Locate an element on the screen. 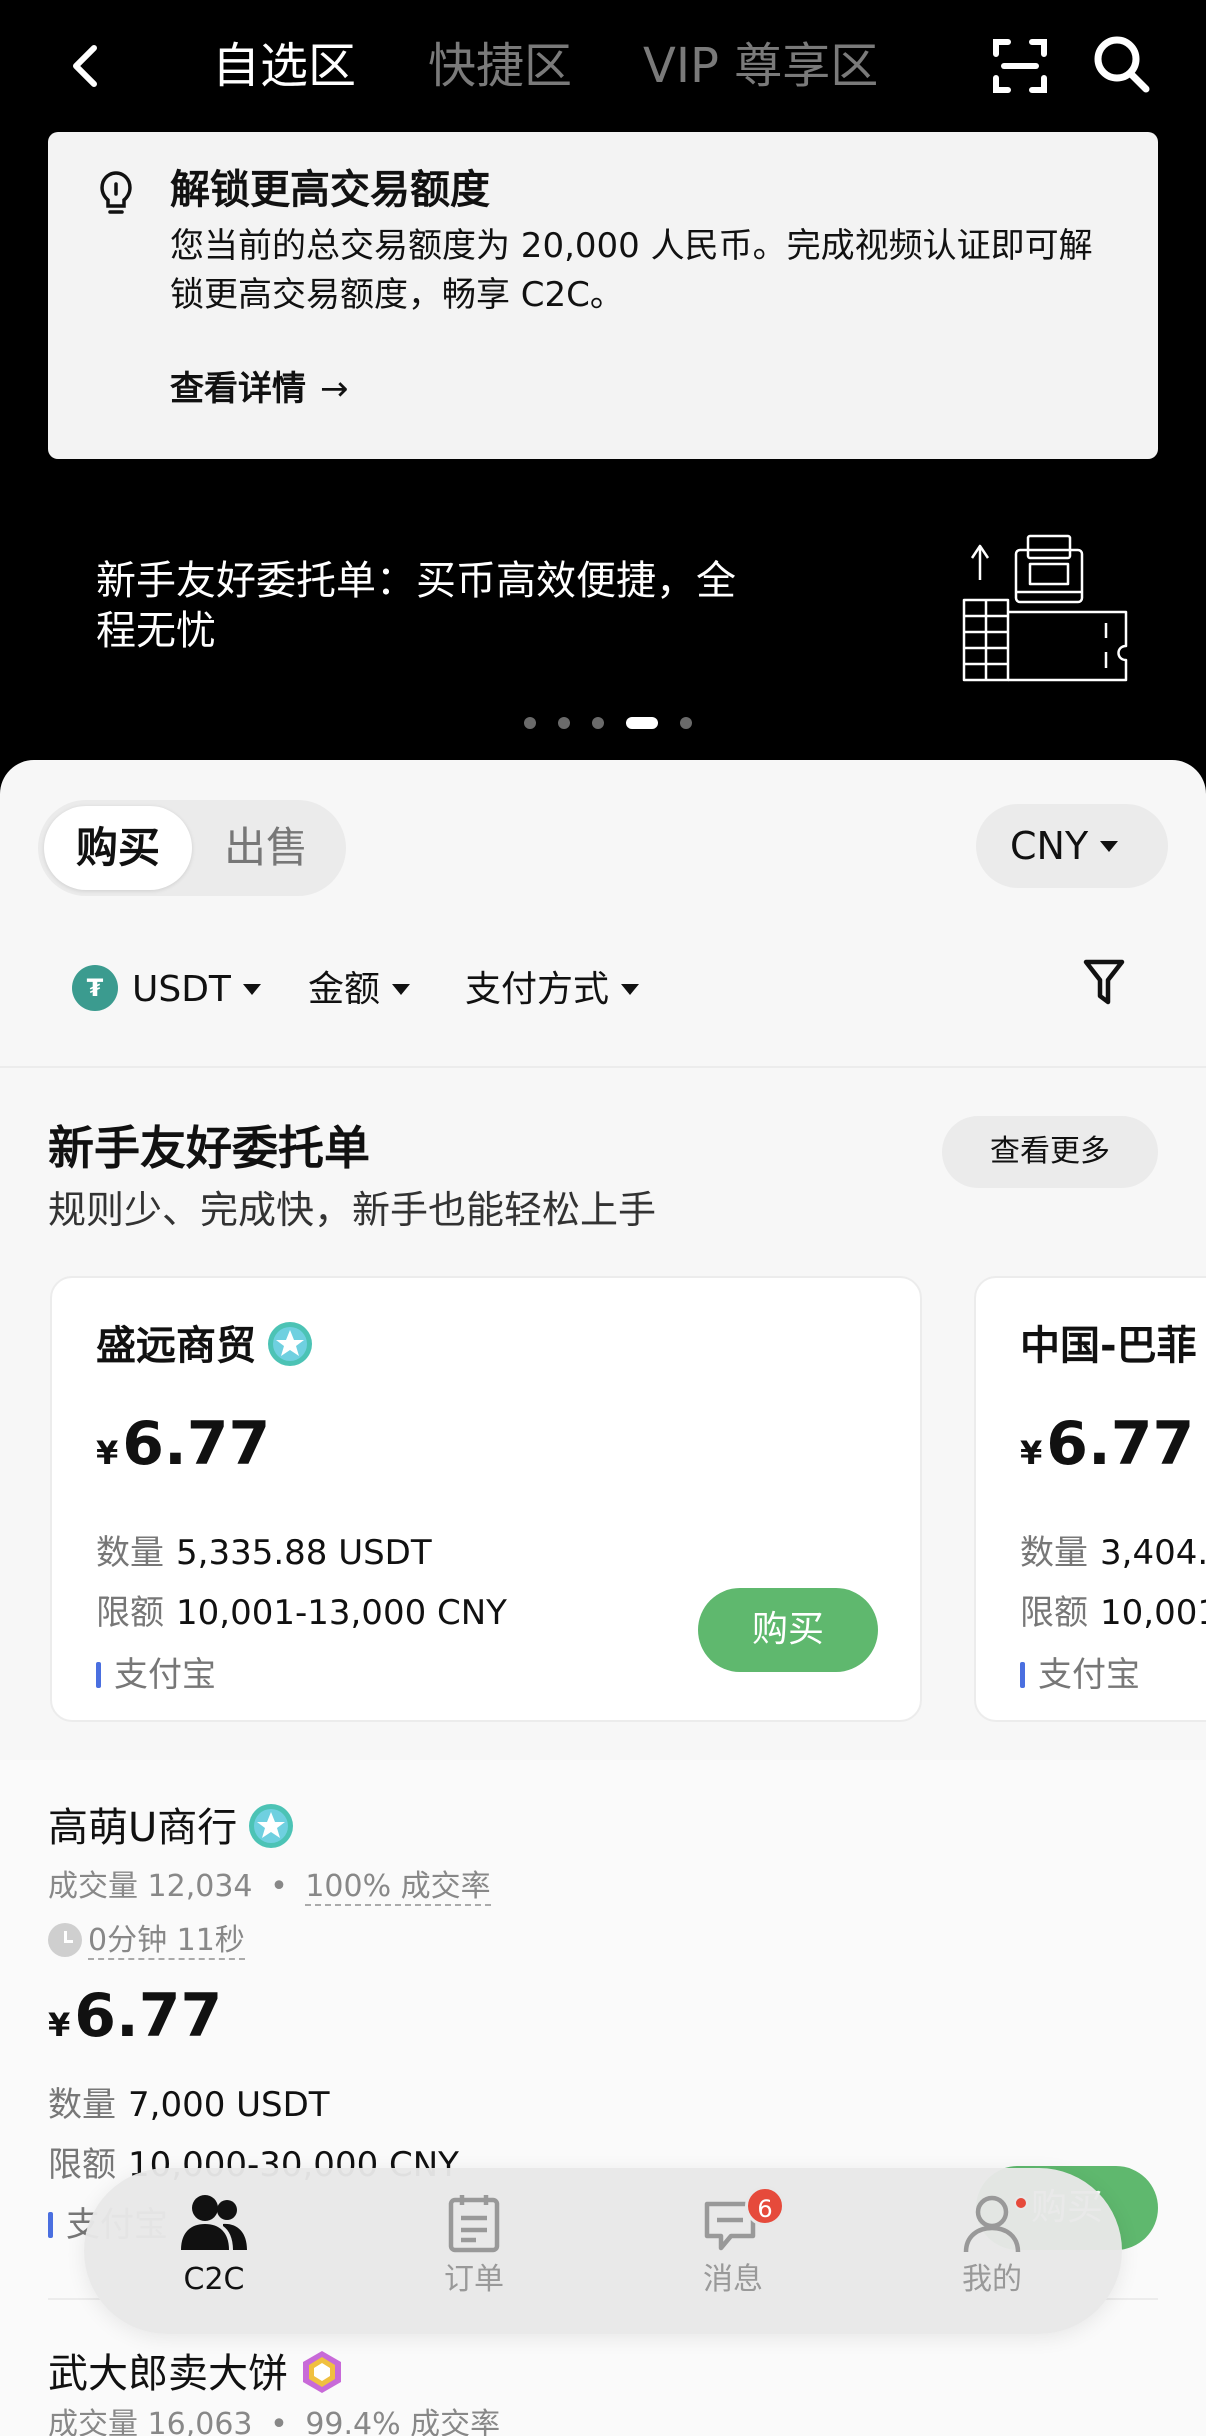  notification-dot is located at coordinates (1021, 2203).